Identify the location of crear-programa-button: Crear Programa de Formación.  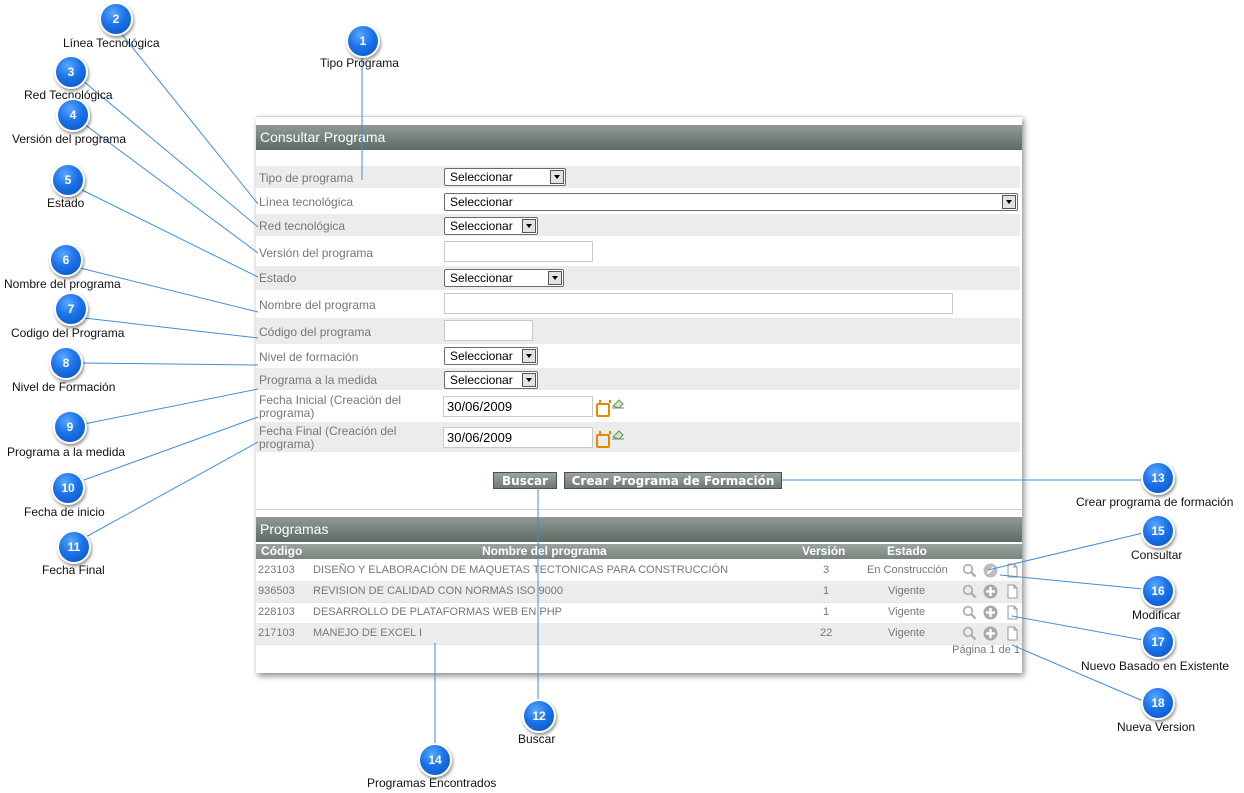
(673, 480).